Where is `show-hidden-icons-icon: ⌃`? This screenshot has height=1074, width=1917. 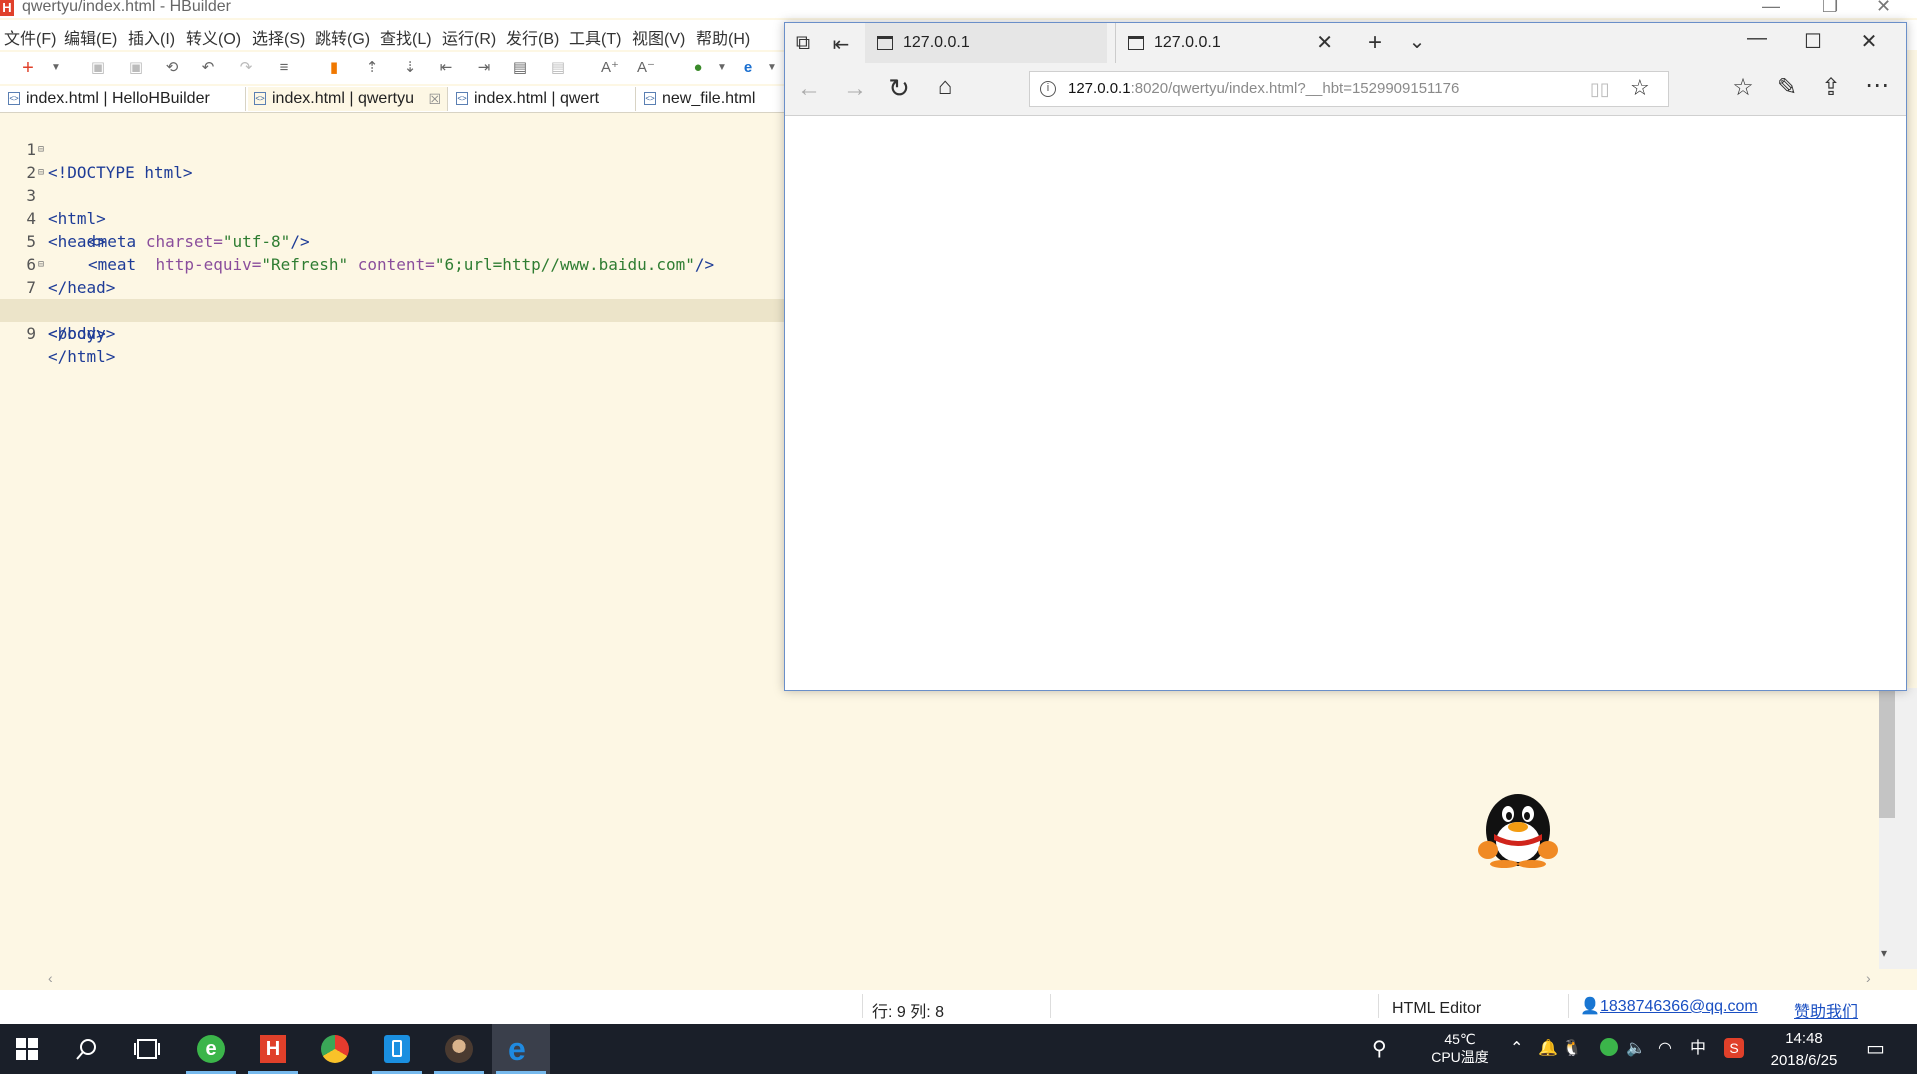 show-hidden-icons-icon: ⌃ is located at coordinates (1516, 1049).